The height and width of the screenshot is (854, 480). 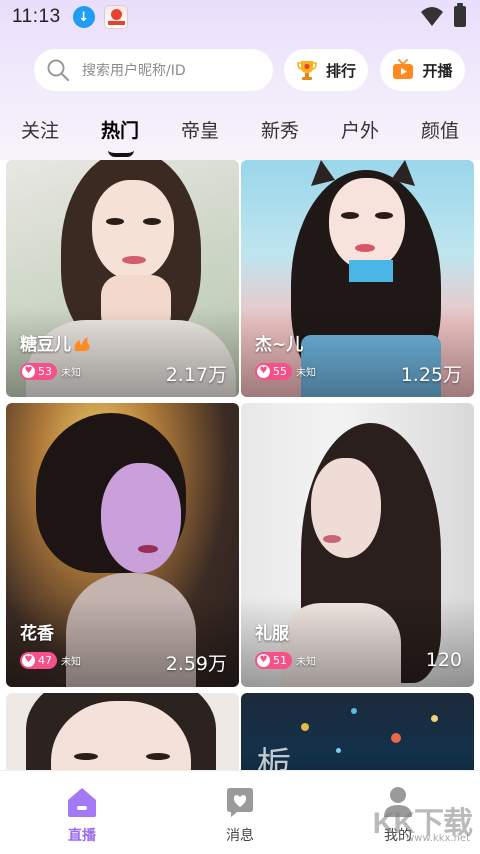 I want to click on status-indicators, so click(x=443, y=14).